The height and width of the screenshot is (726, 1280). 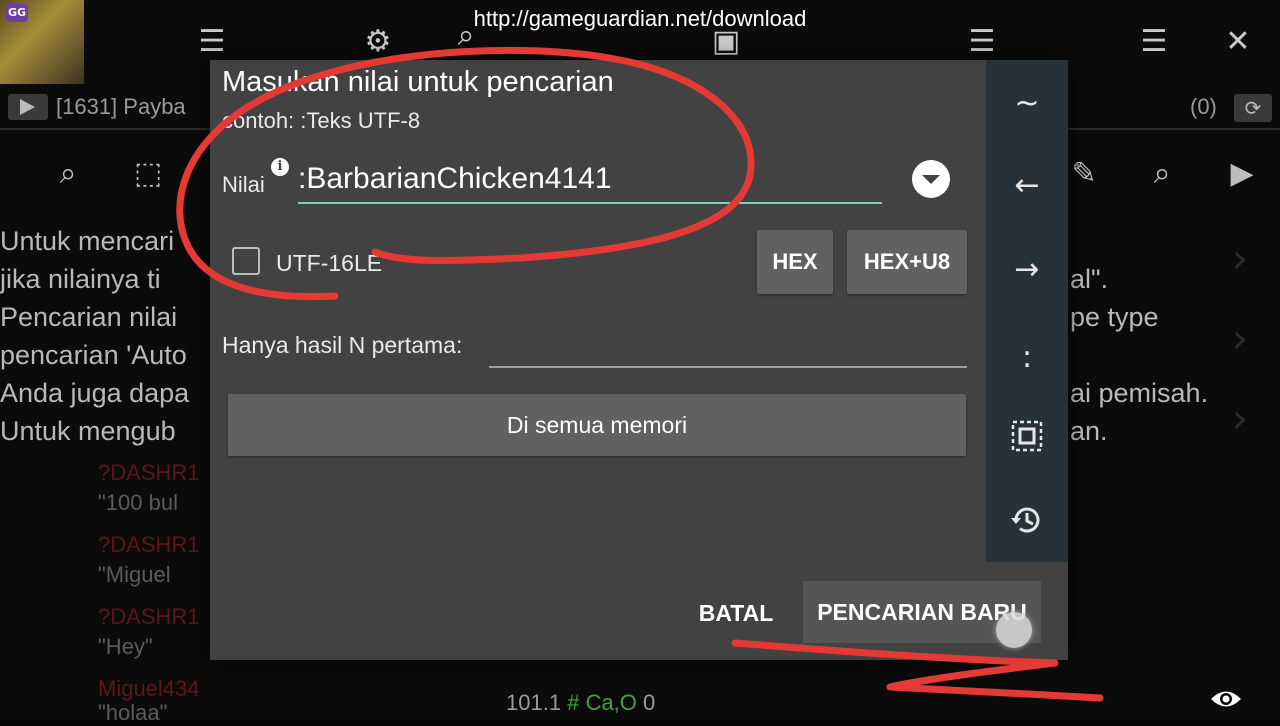 I want to click on touch-indicator, so click(x=1014, y=630).